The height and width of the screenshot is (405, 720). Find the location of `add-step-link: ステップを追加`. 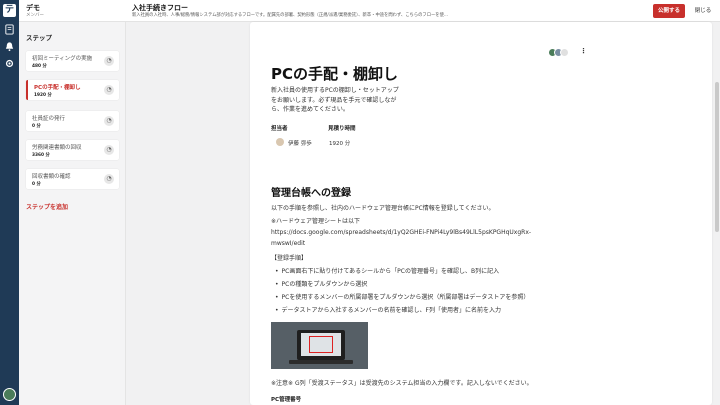

add-step-link: ステップを追加 is located at coordinates (47, 206).